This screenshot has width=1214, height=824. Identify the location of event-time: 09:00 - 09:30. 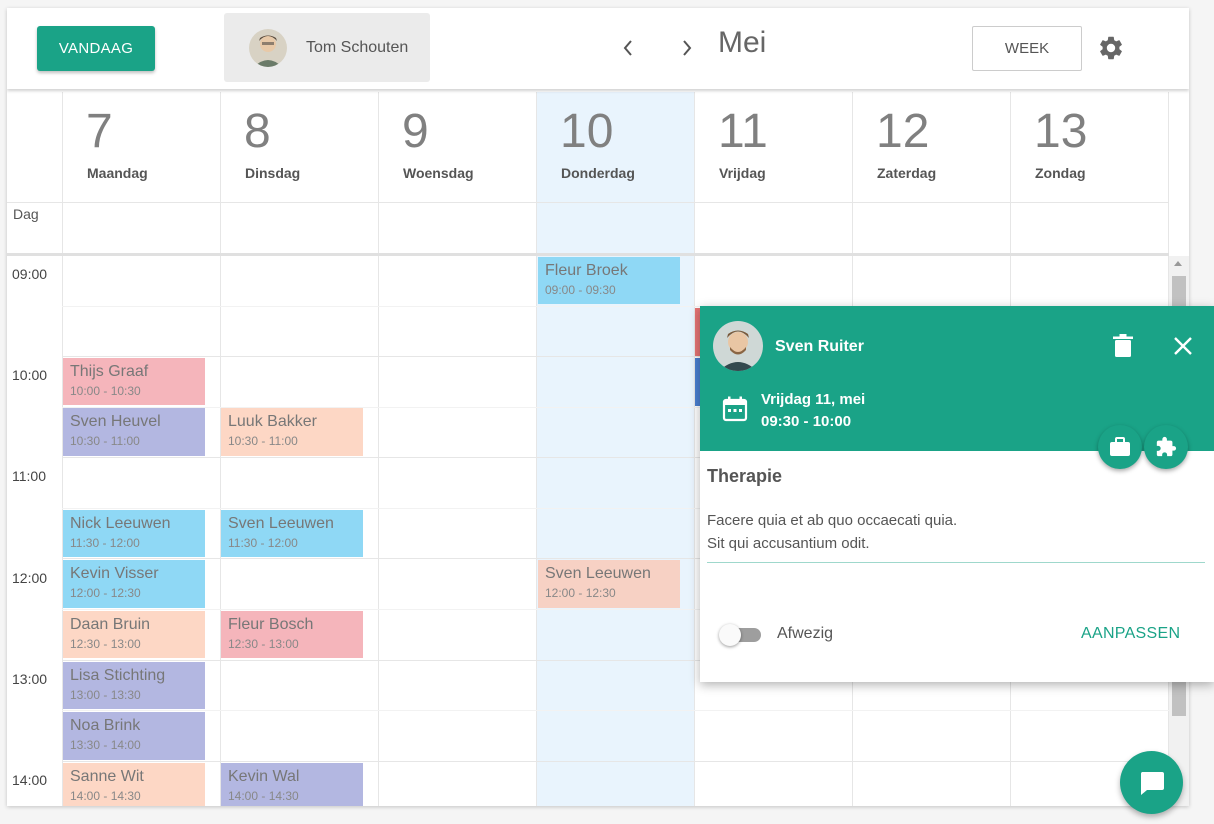
(580, 290).